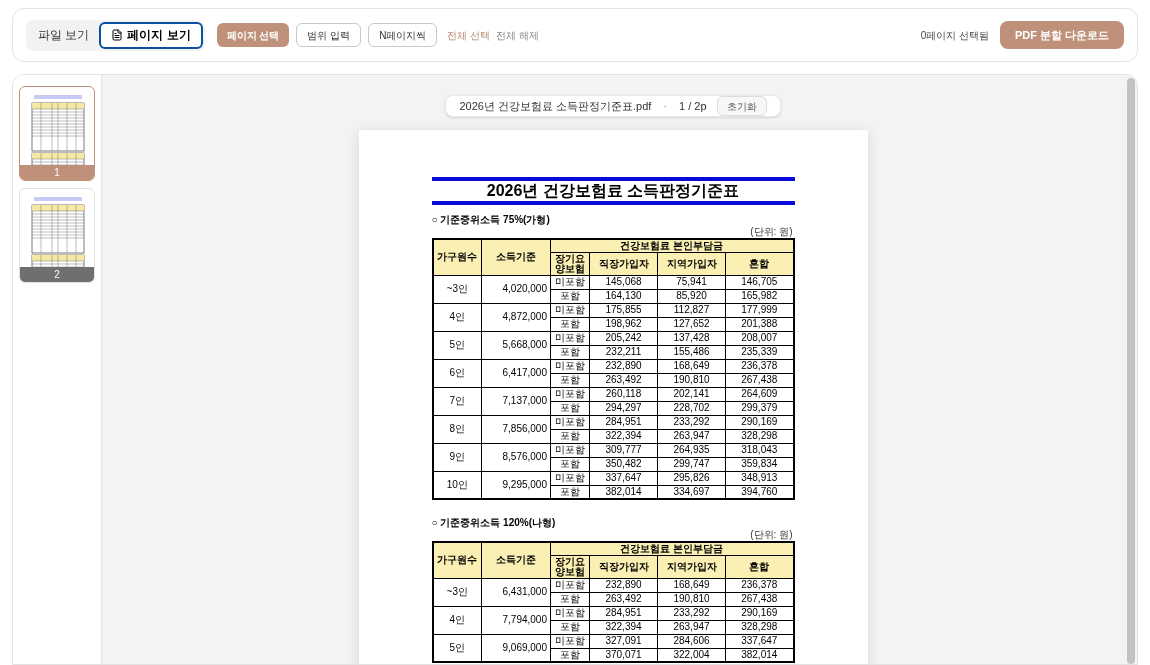 The height and width of the screenshot is (665, 1150). I want to click on table-cell: 327,091, so click(623, 641).